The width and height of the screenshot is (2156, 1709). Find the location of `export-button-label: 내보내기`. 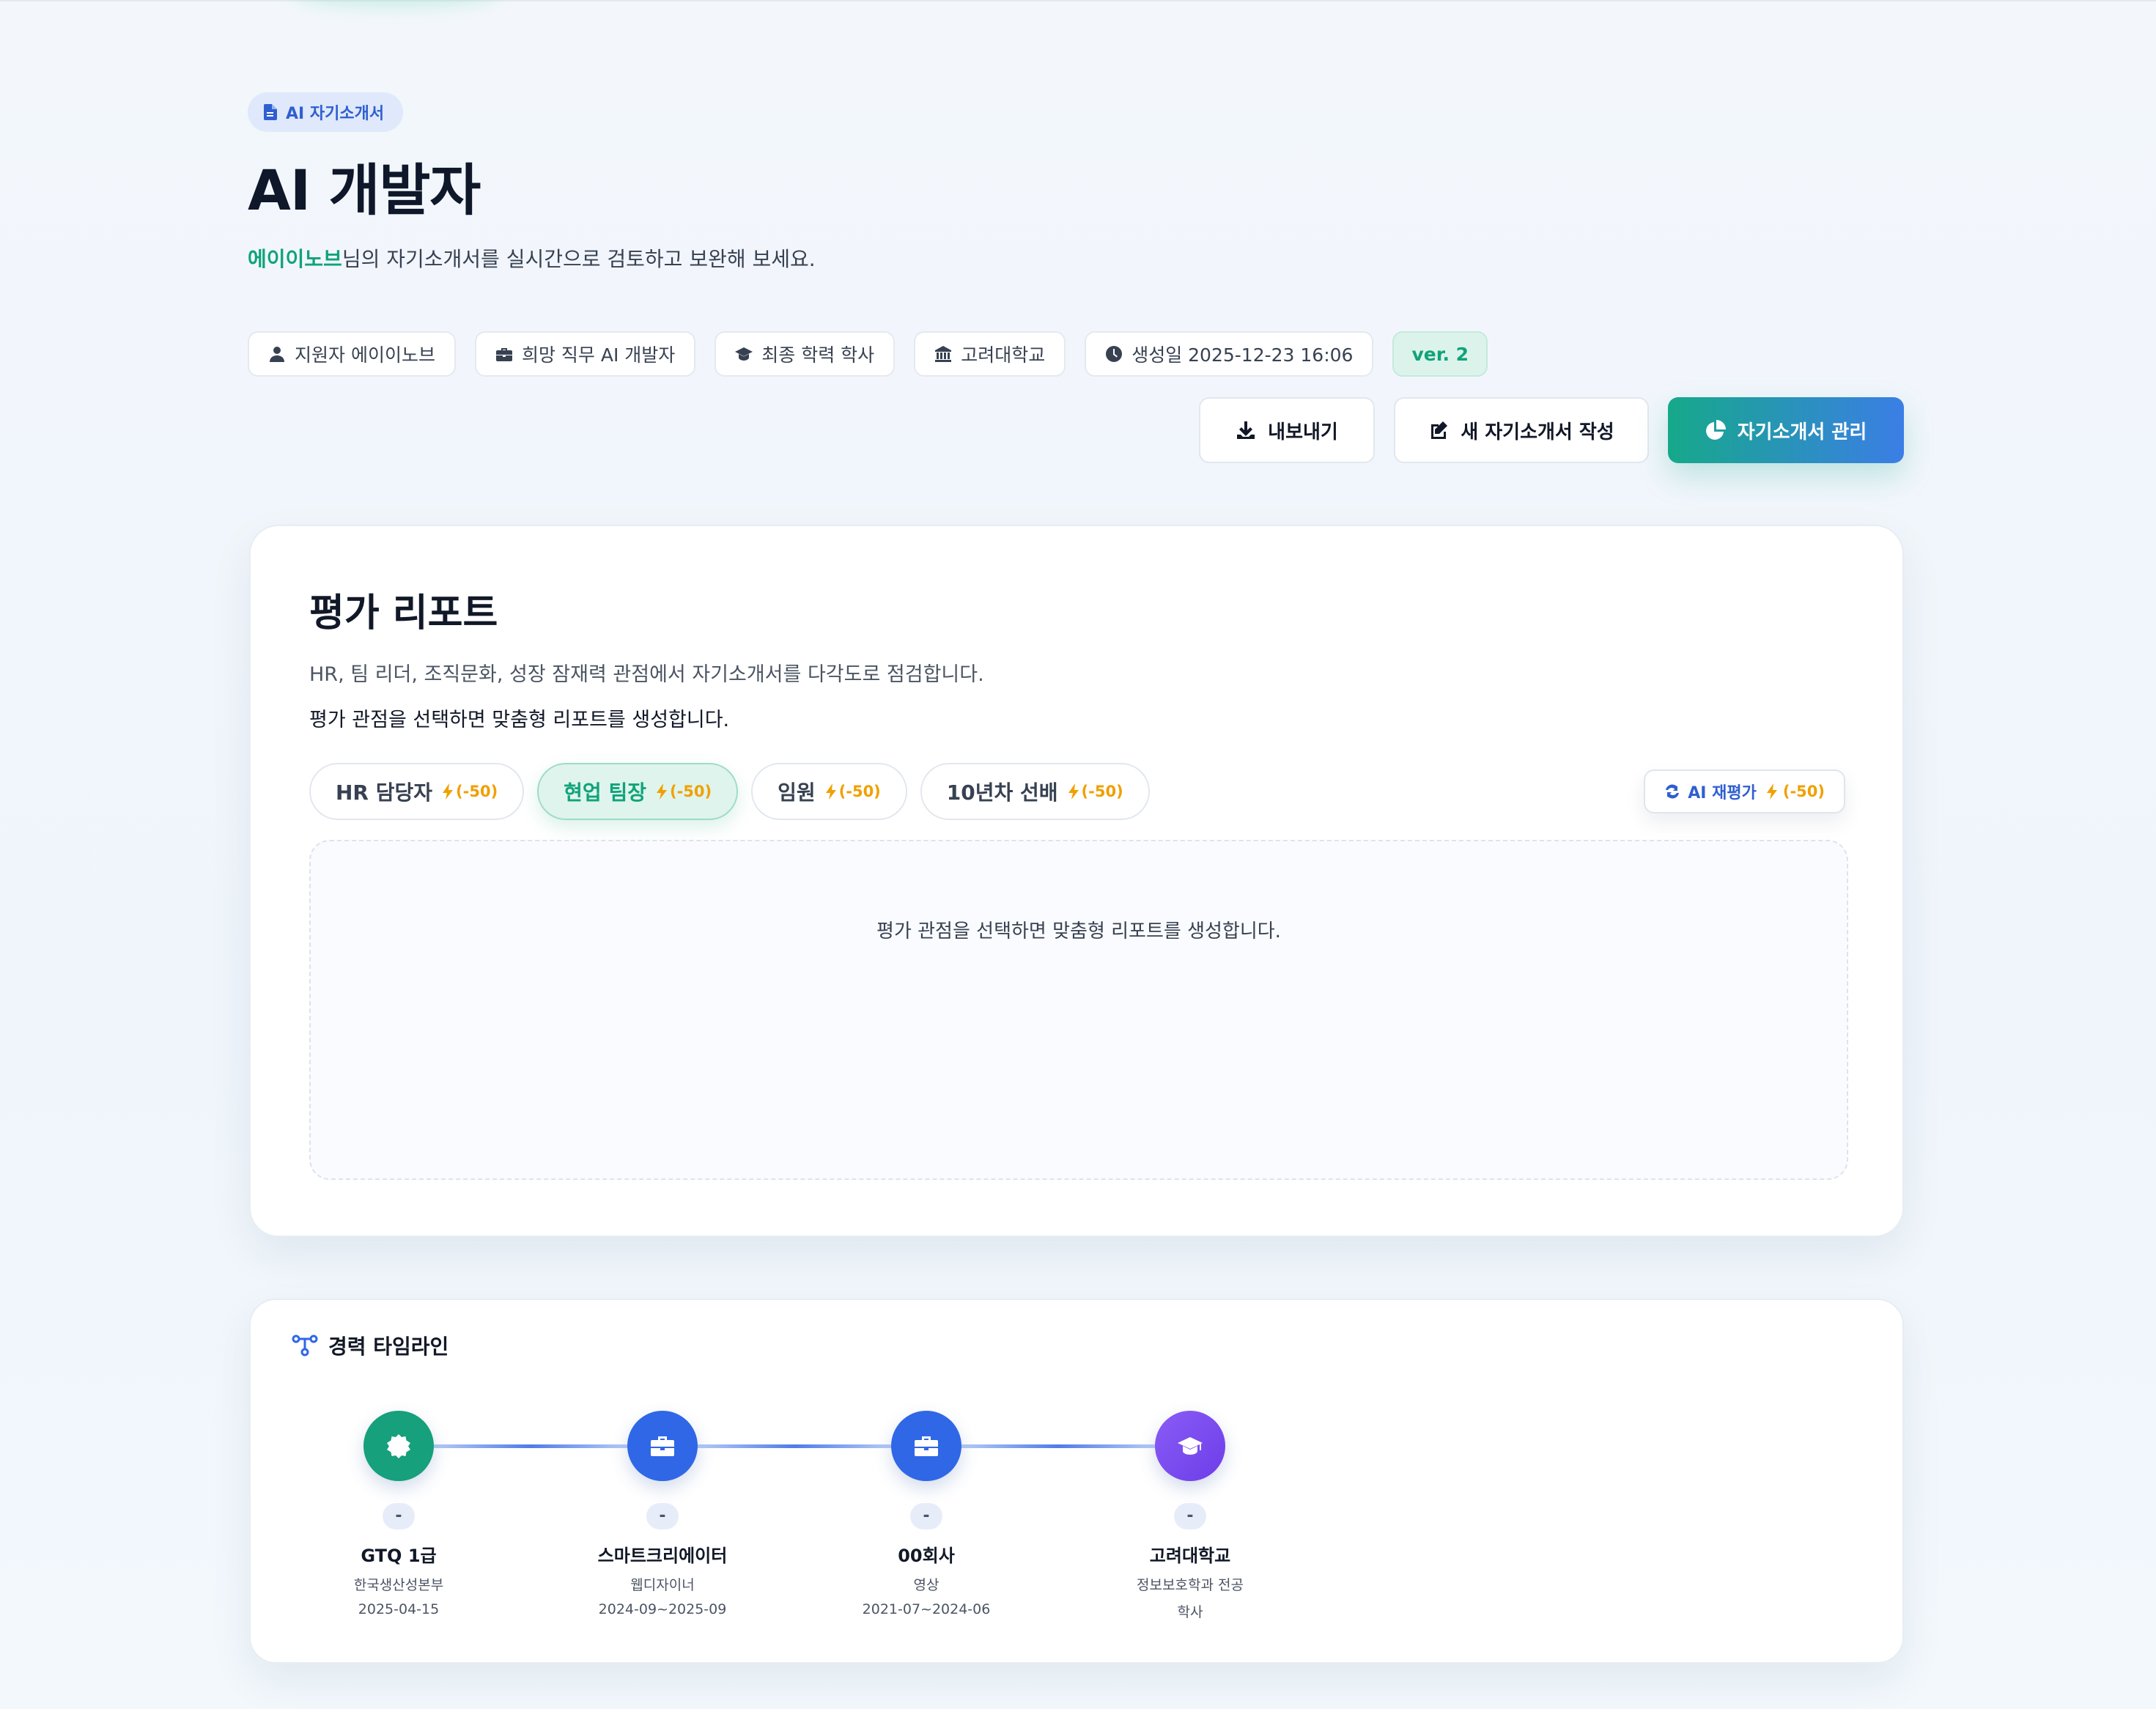

export-button-label: 내보내기 is located at coordinates (1303, 432).